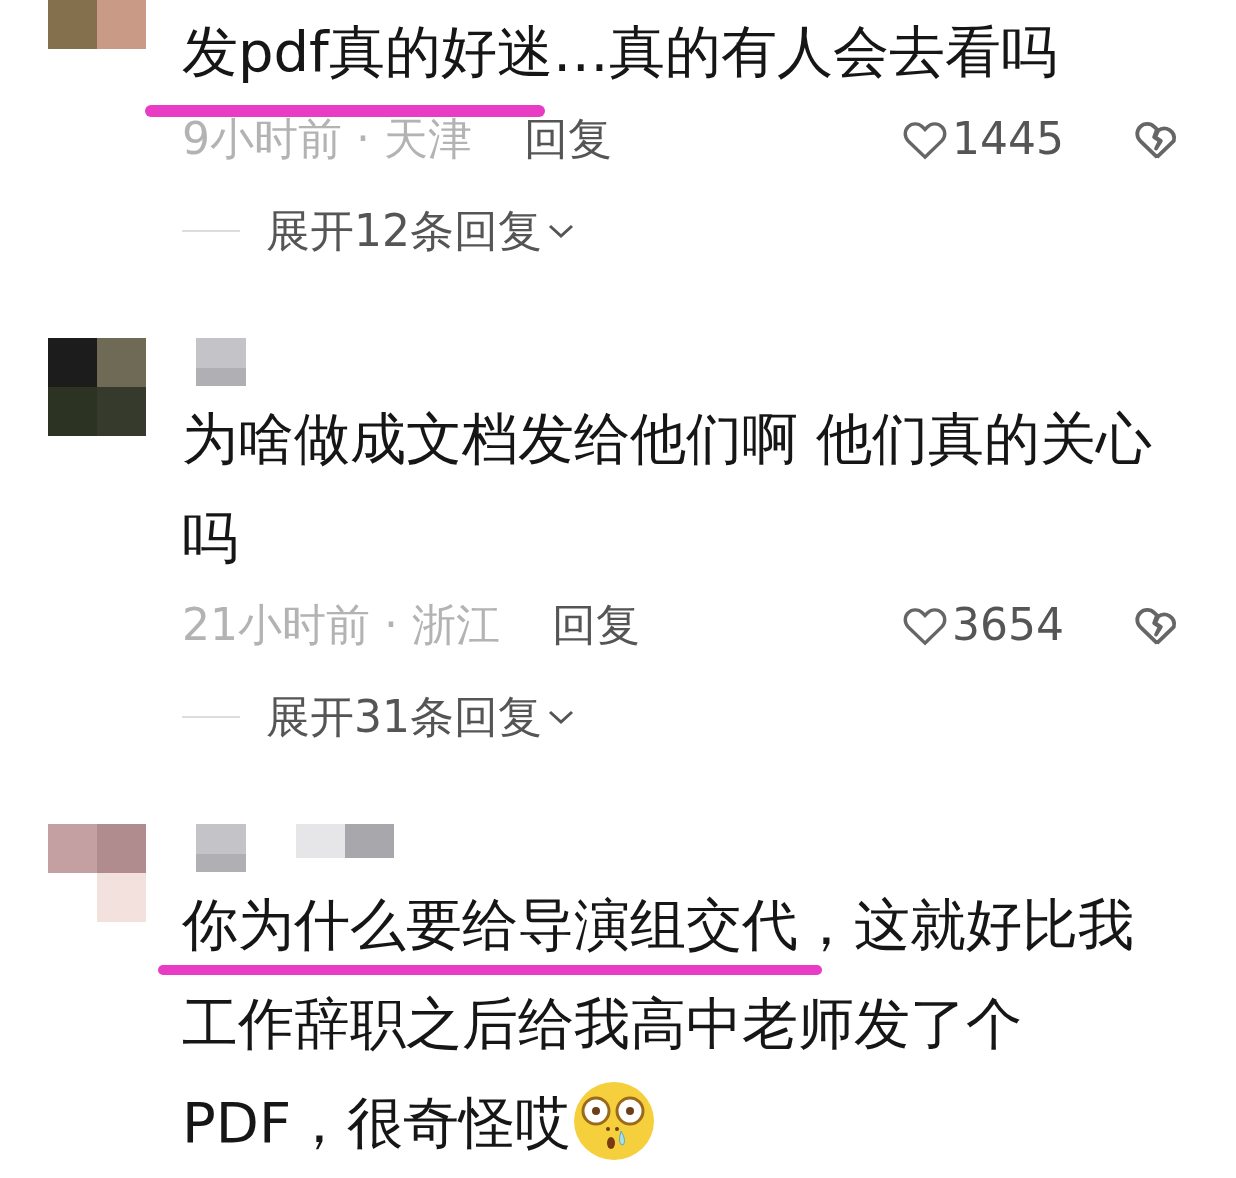 The width and height of the screenshot is (1236, 1178). Describe the element at coordinates (1008, 139) in the screenshot. I see `like-count: 1445` at that location.